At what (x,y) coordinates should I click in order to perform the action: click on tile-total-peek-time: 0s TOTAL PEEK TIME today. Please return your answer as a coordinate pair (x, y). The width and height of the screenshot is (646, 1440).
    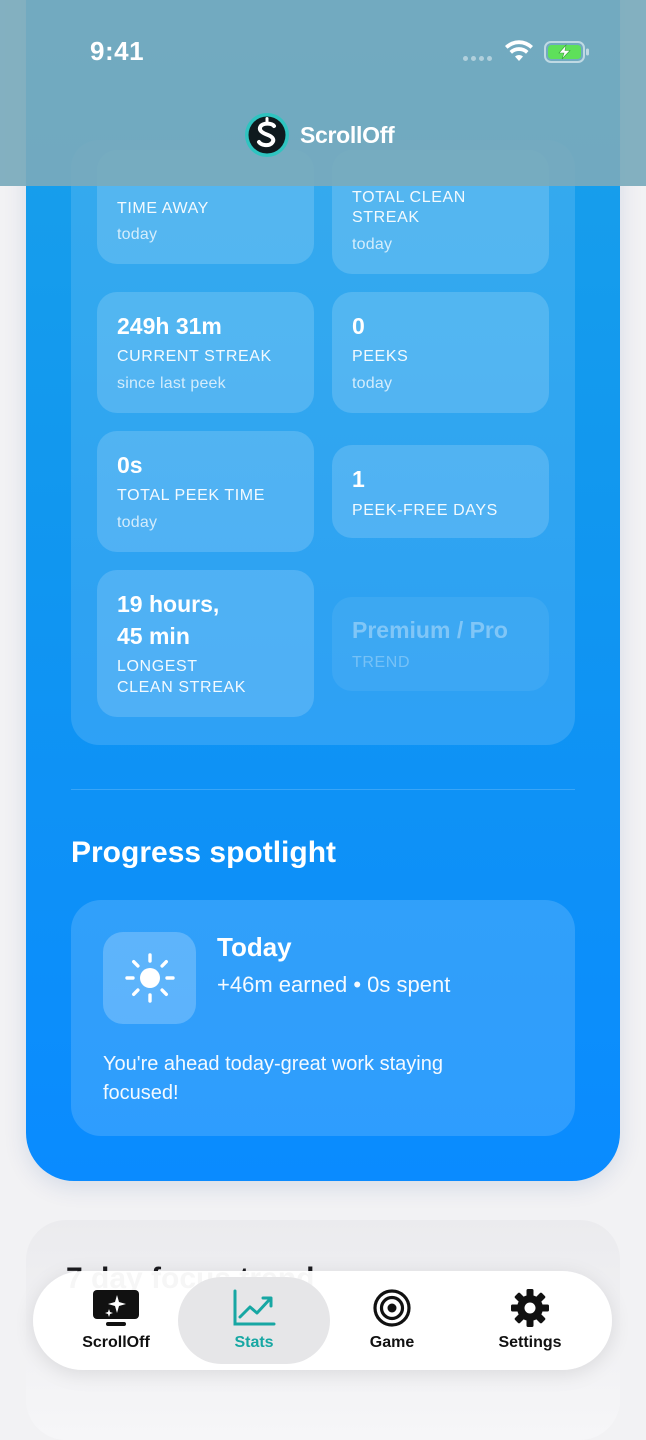
    Looking at the image, I should click on (205, 491).